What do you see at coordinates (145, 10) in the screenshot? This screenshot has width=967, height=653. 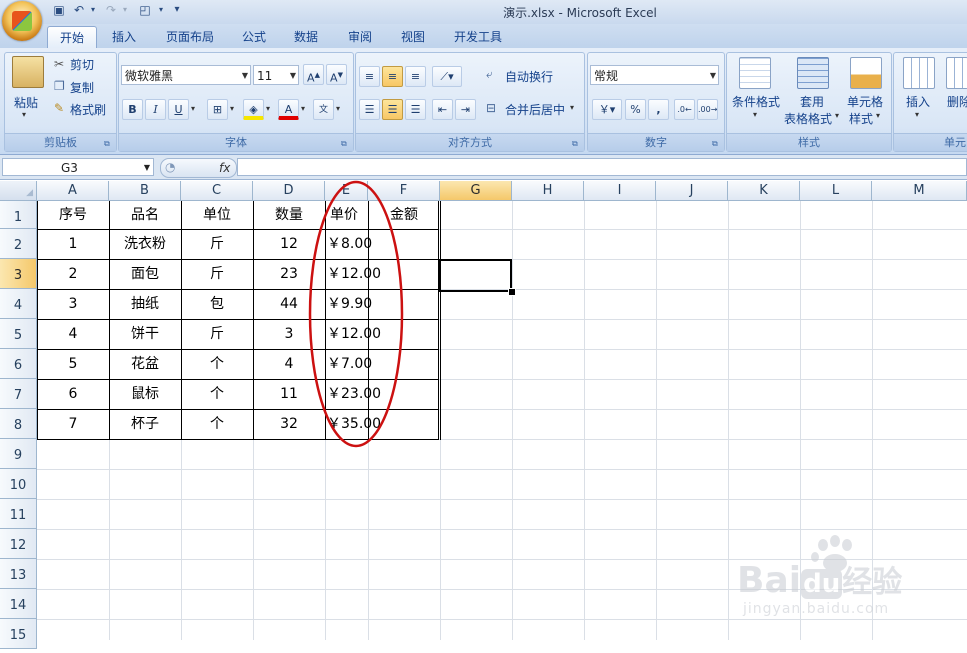 I see `print-preview-icon: ◰` at bounding box center [145, 10].